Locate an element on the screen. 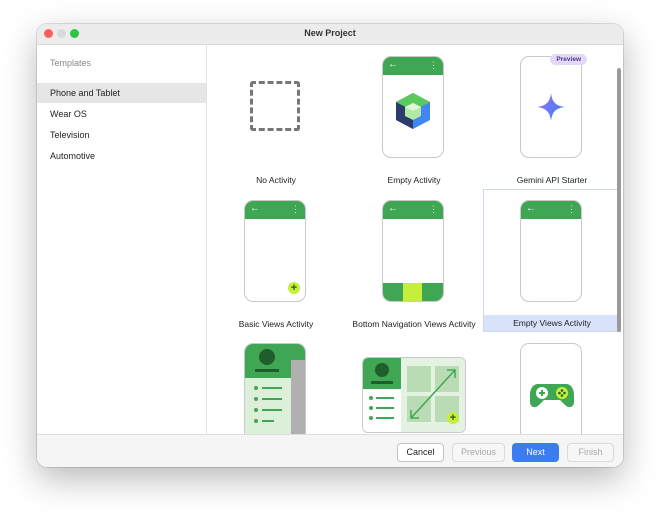 The width and height of the screenshot is (660, 516). jetpack-compose-cube-icon is located at coordinates (413, 111).